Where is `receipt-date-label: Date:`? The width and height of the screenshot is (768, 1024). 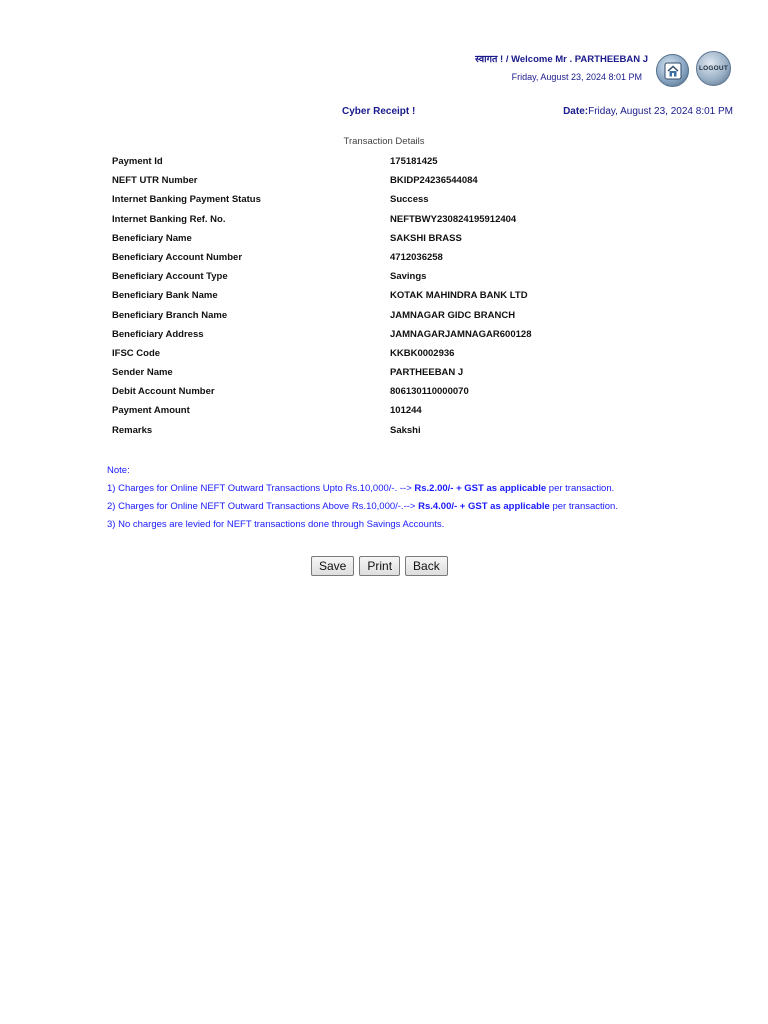 receipt-date-label: Date: is located at coordinates (576, 111).